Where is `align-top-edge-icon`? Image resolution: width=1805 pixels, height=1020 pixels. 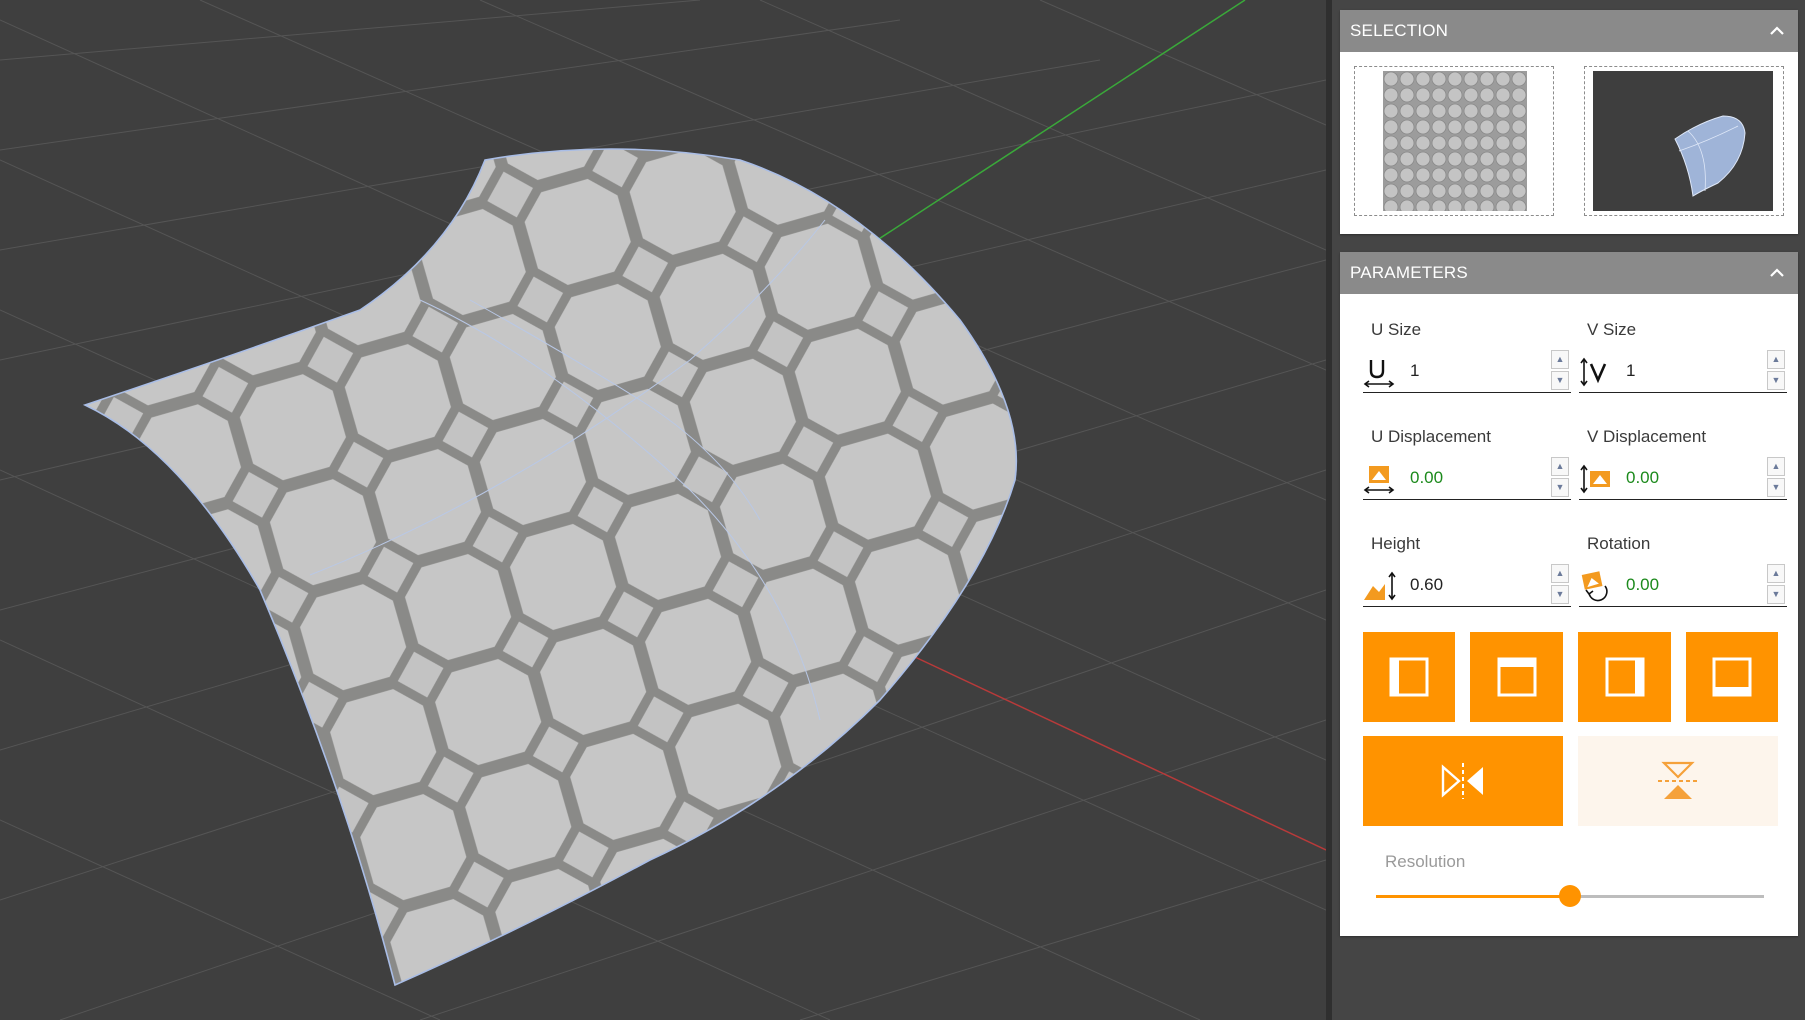
align-top-edge-icon is located at coordinates (1516, 677).